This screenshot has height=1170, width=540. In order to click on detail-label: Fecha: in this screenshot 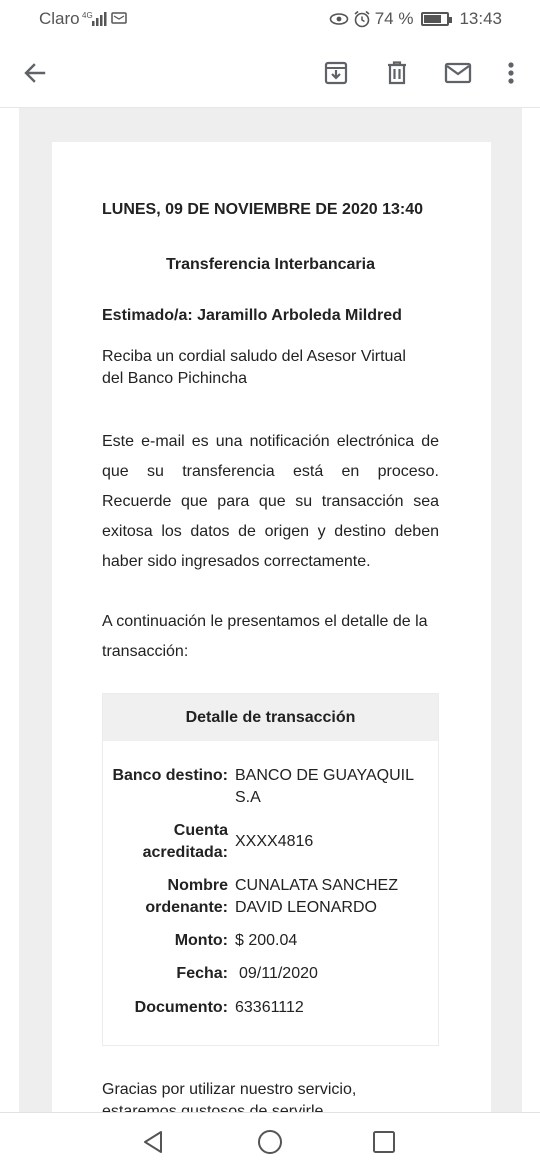, I will do `click(202, 973)`.